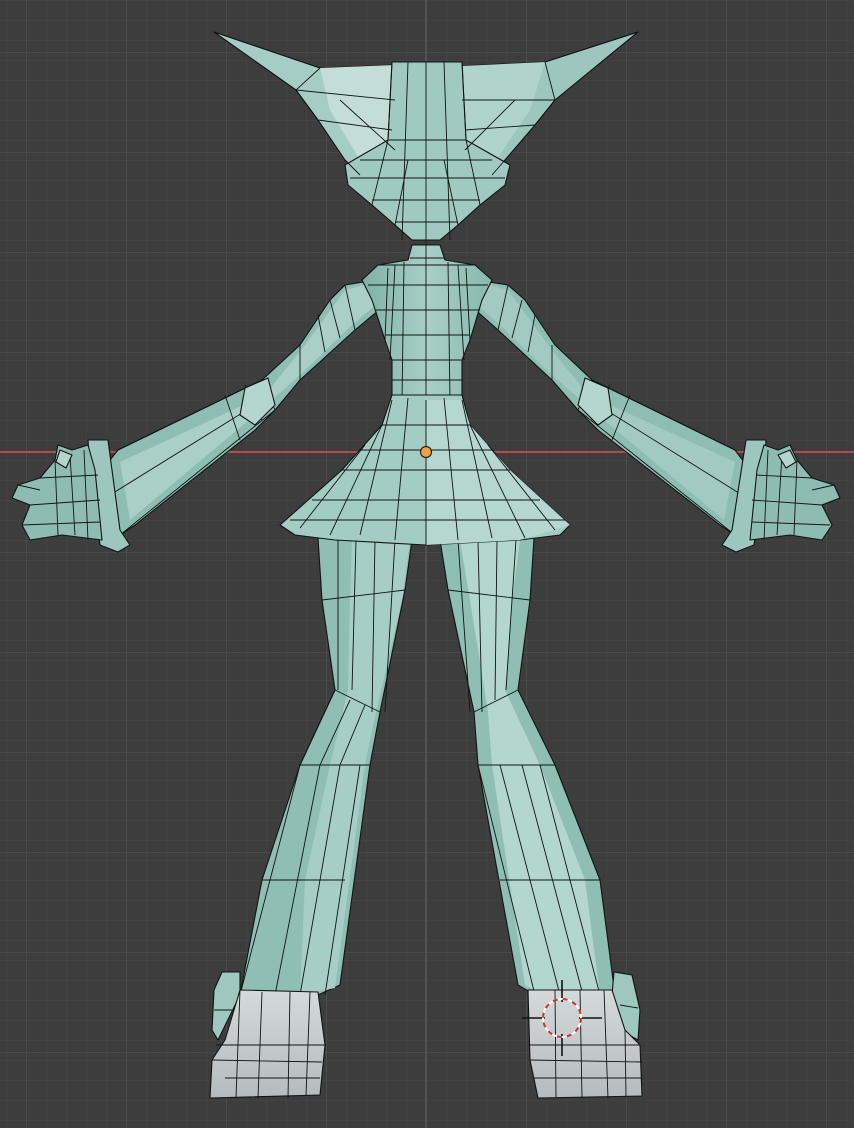 The image size is (854, 1128). Describe the element at coordinates (585, 1035) in the screenshot. I see `right-boot` at that location.